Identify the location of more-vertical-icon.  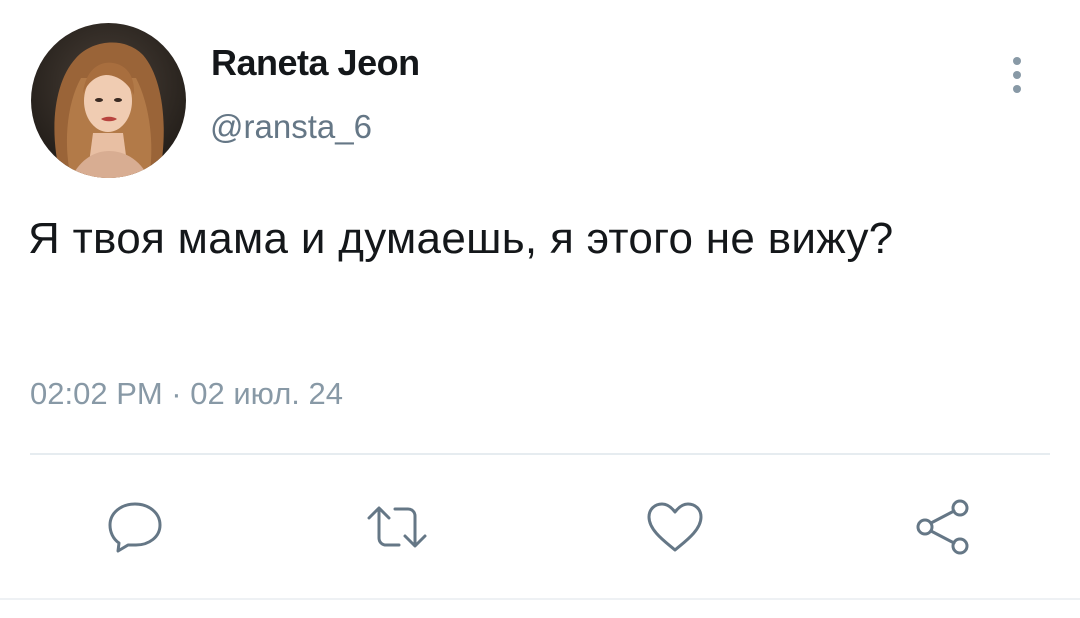
(1017, 75).